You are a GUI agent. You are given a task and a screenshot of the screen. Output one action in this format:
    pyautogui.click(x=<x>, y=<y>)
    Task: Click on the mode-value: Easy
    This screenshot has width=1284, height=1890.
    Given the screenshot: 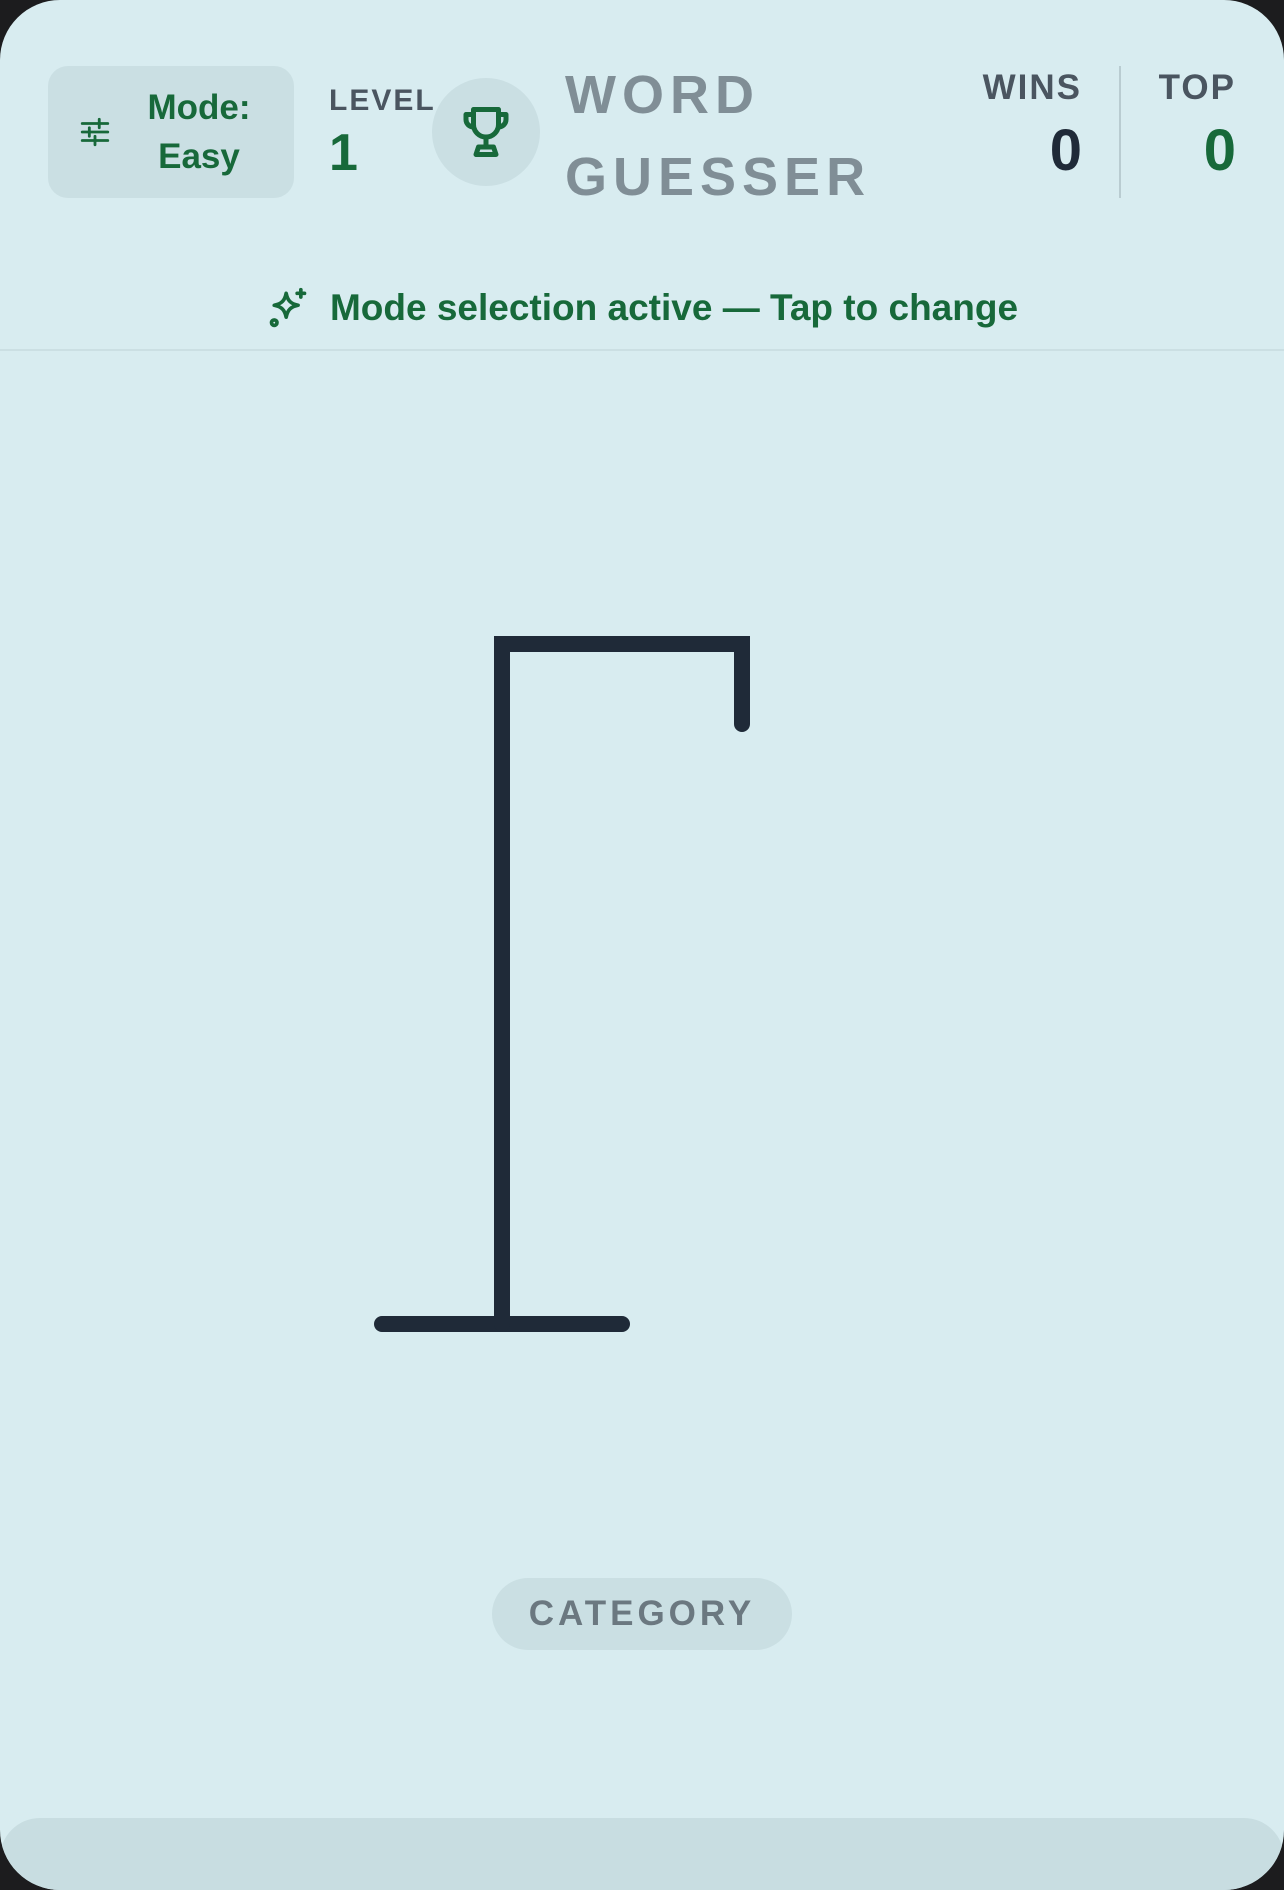 What is the action you would take?
    pyautogui.click(x=199, y=156)
    